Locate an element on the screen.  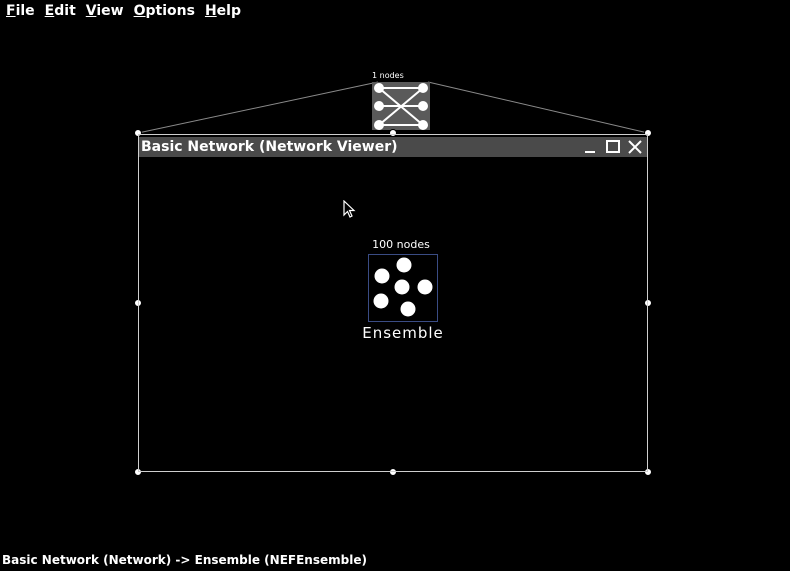
ensemble-node is located at coordinates (403, 288).